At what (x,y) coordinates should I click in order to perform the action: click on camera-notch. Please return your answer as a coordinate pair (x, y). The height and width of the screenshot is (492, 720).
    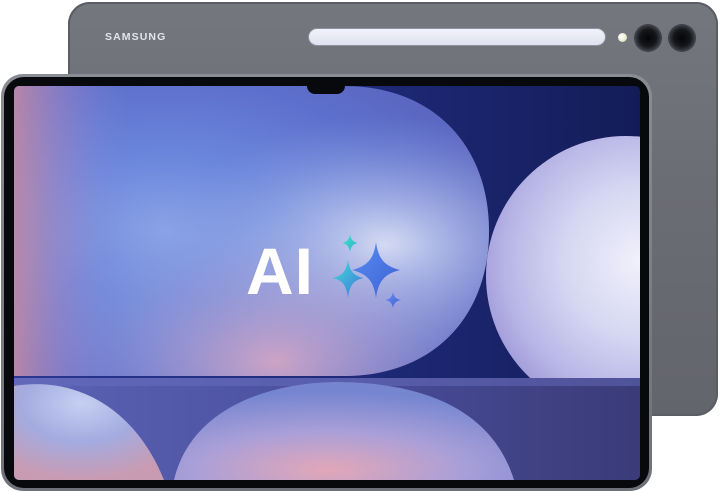
    Looking at the image, I should click on (326, 90).